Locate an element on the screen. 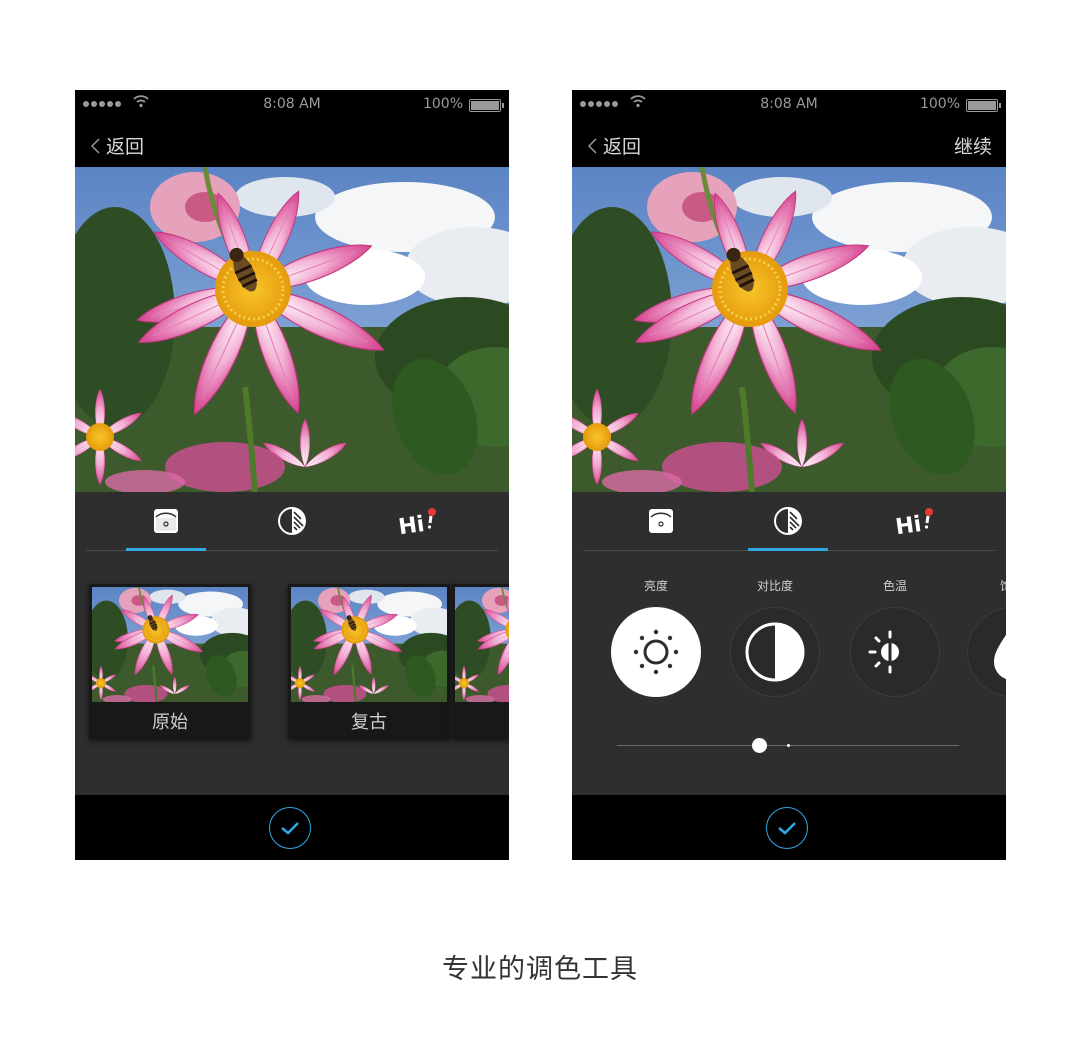 This screenshot has width=1080, height=1042. color-temperature-icon is located at coordinates (887, 652).